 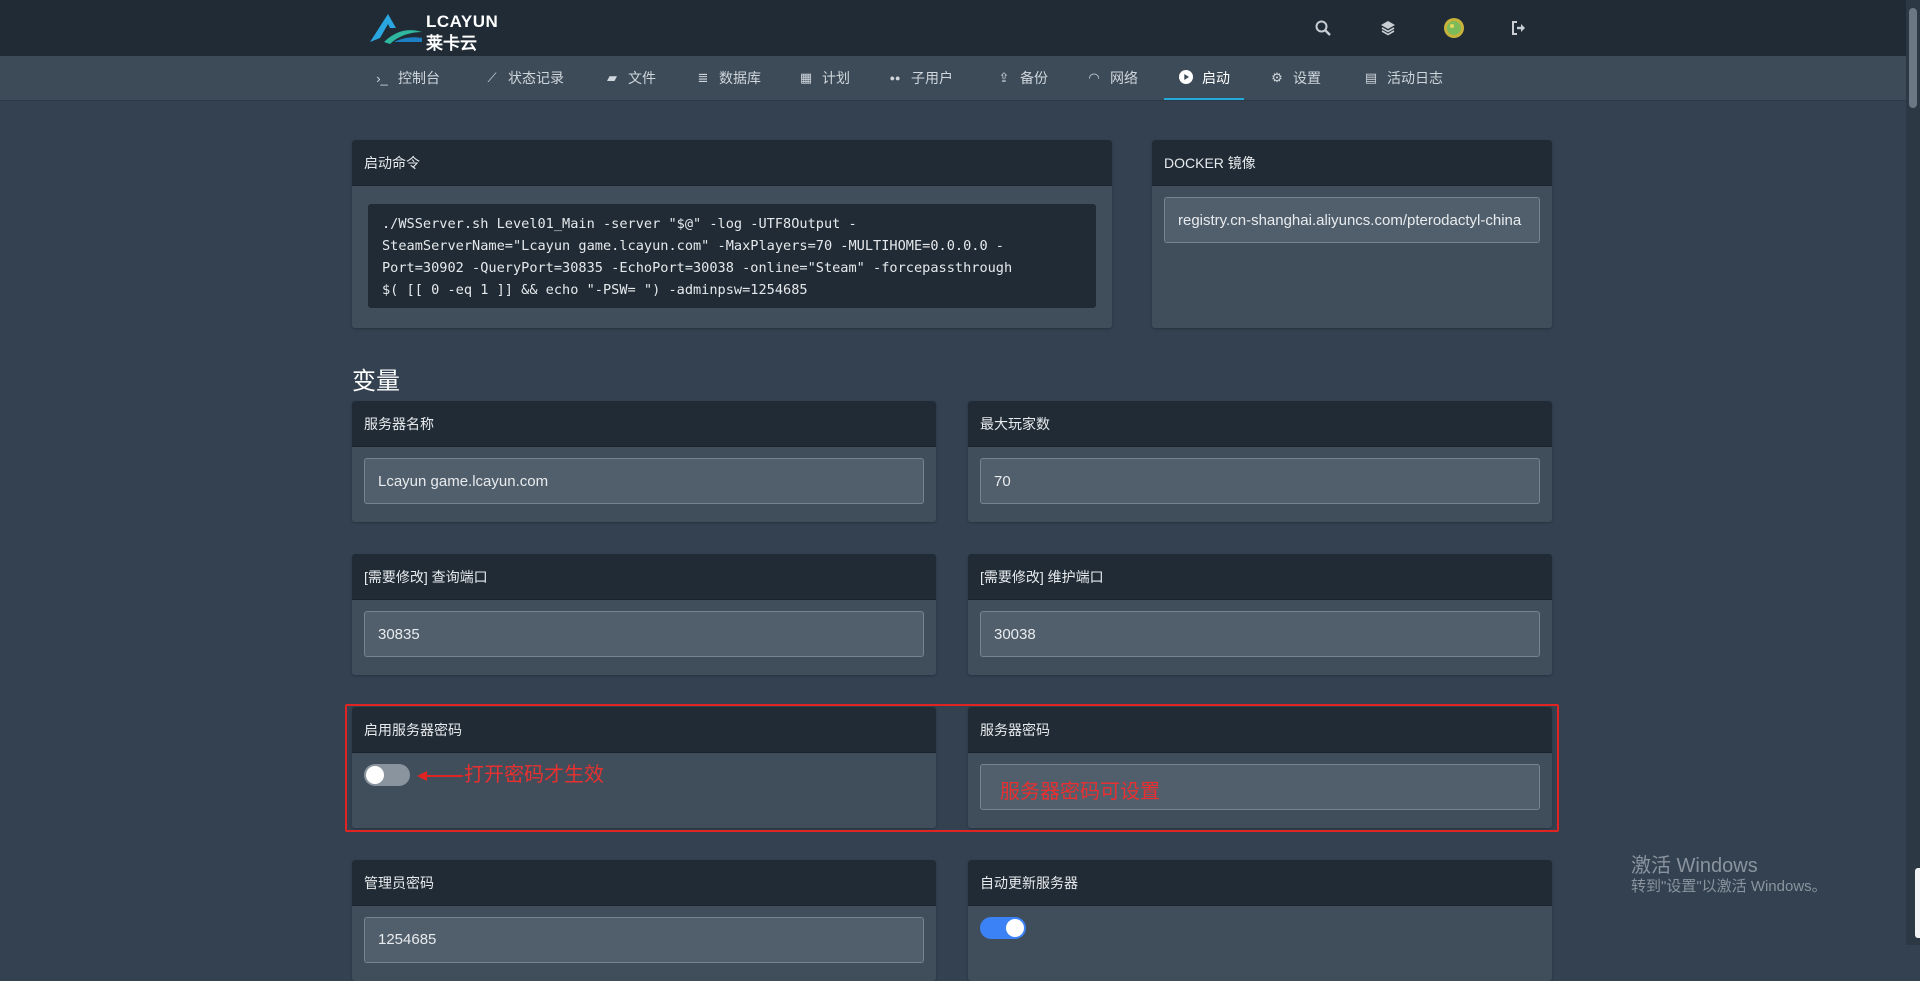 I want to click on variable-max-players: 最大玩家数 70, so click(x=1260, y=461).